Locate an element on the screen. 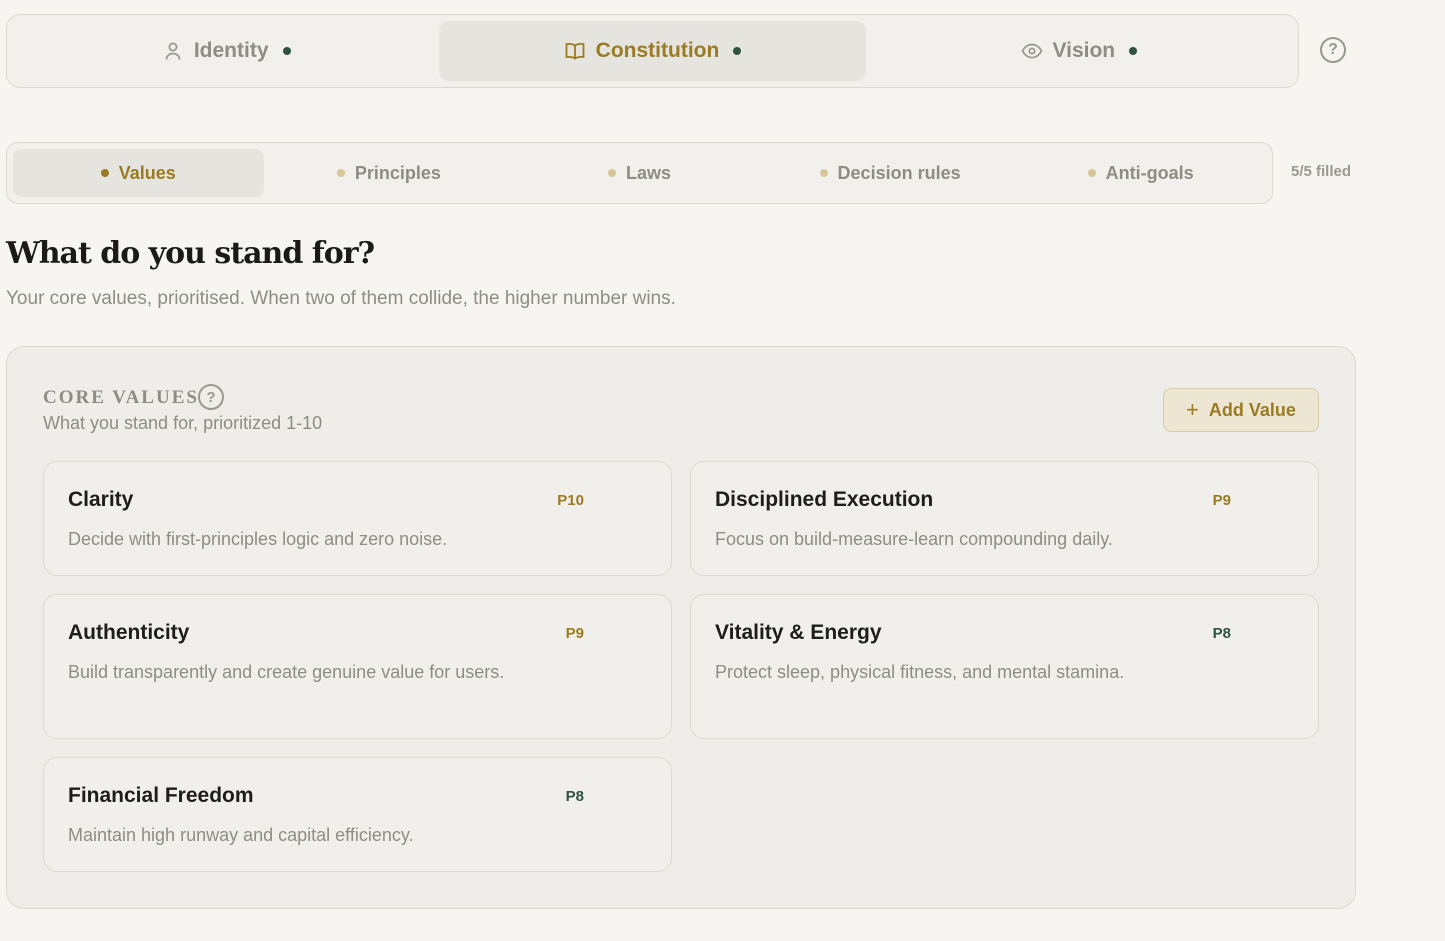  subtab-label: Principles is located at coordinates (397, 172).